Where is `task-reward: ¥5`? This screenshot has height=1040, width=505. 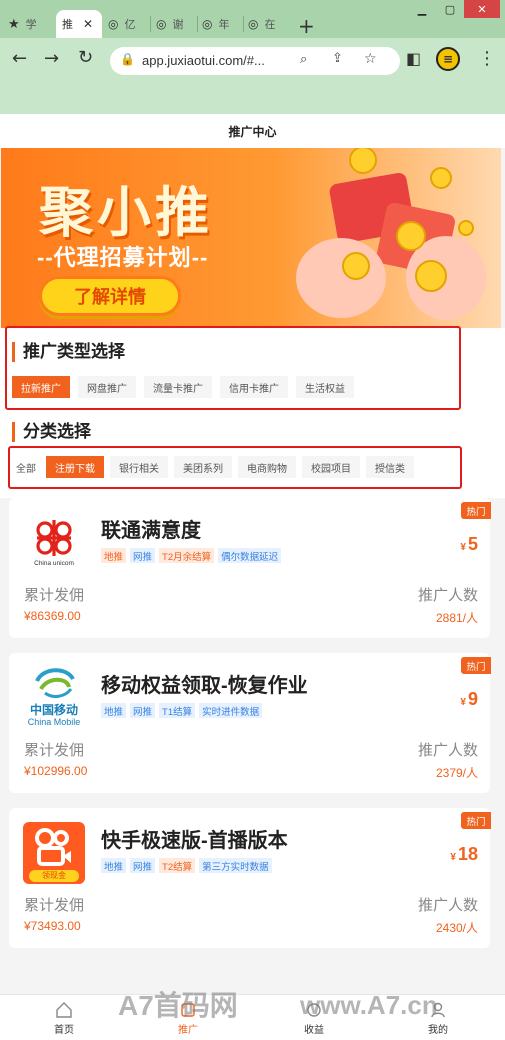 task-reward: ¥5 is located at coordinates (469, 544).